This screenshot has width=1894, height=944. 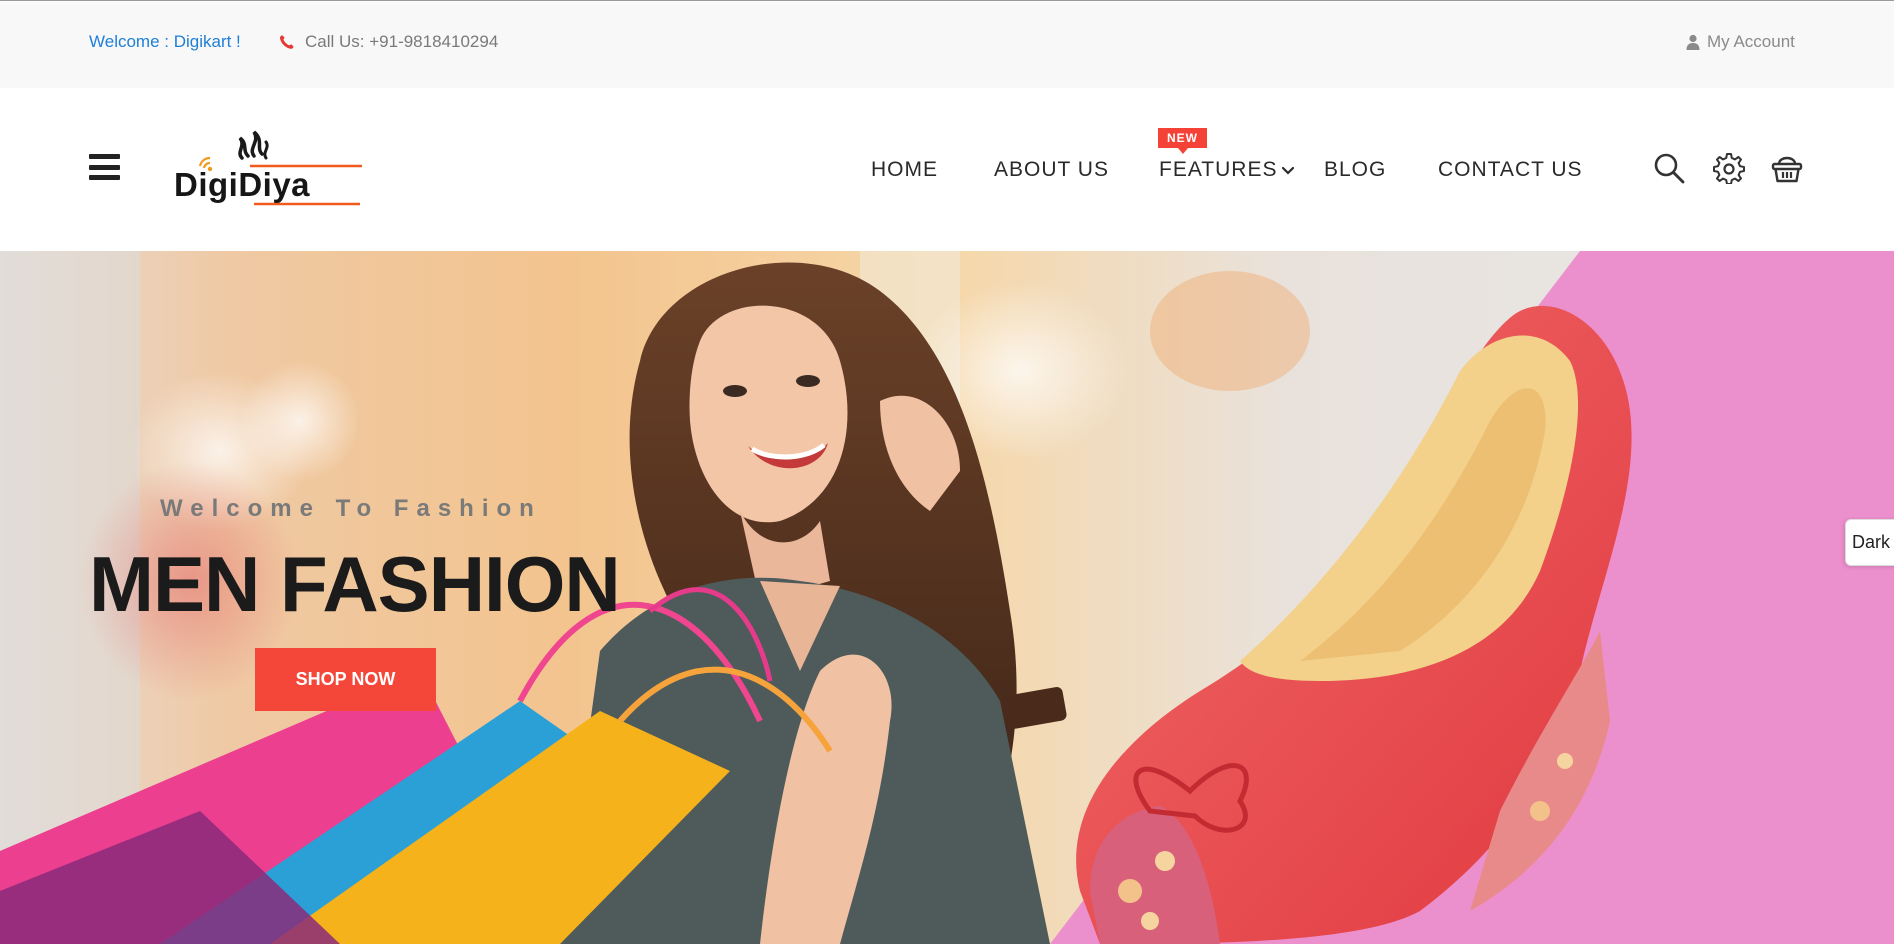 I want to click on shop-now-button: SHOP NOW, so click(x=345, y=679).